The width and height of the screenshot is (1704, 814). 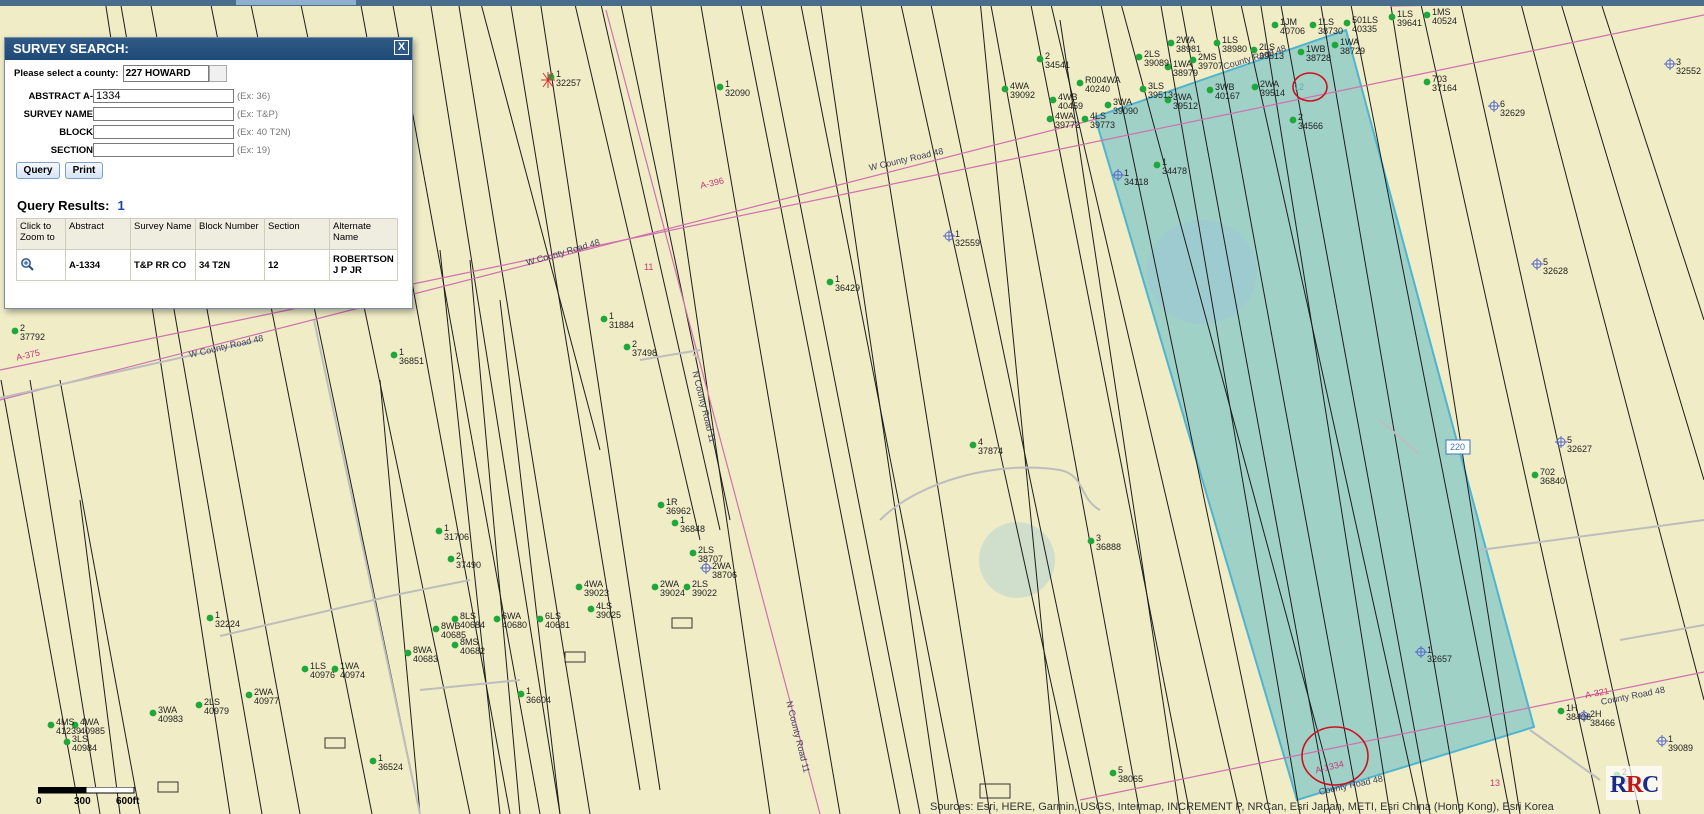 I want to click on well-label-w1: 1 32257, so click(x=568, y=79).